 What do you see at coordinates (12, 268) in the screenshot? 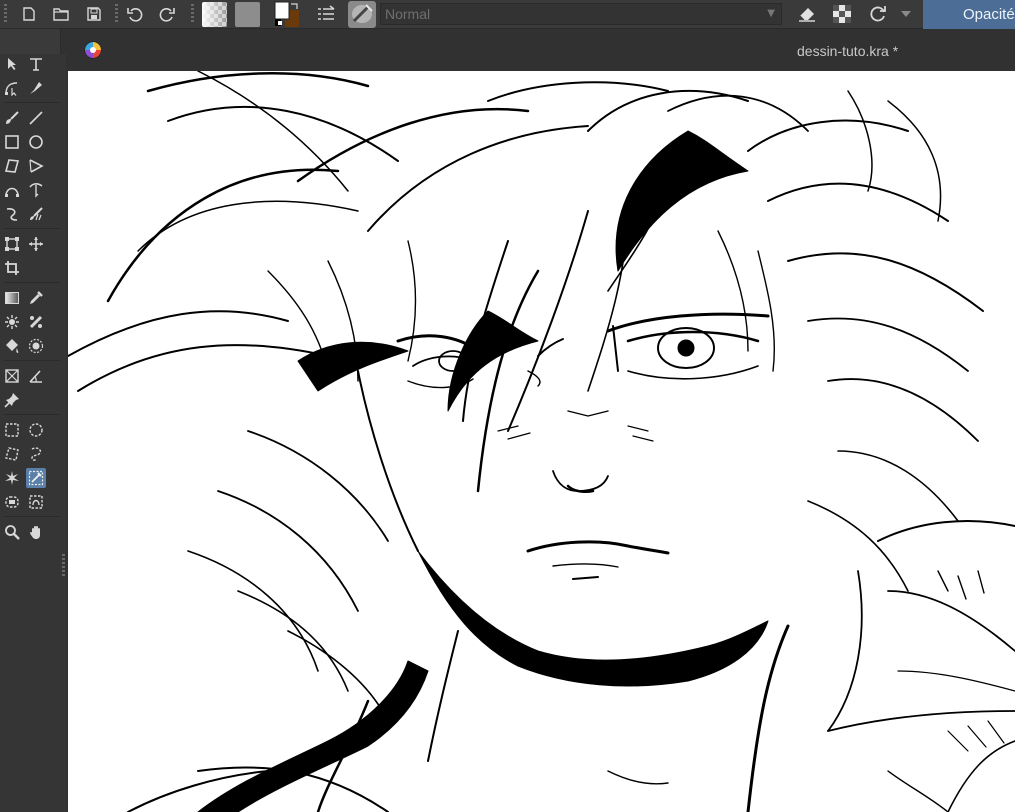
I see `crop-tool-icon` at bounding box center [12, 268].